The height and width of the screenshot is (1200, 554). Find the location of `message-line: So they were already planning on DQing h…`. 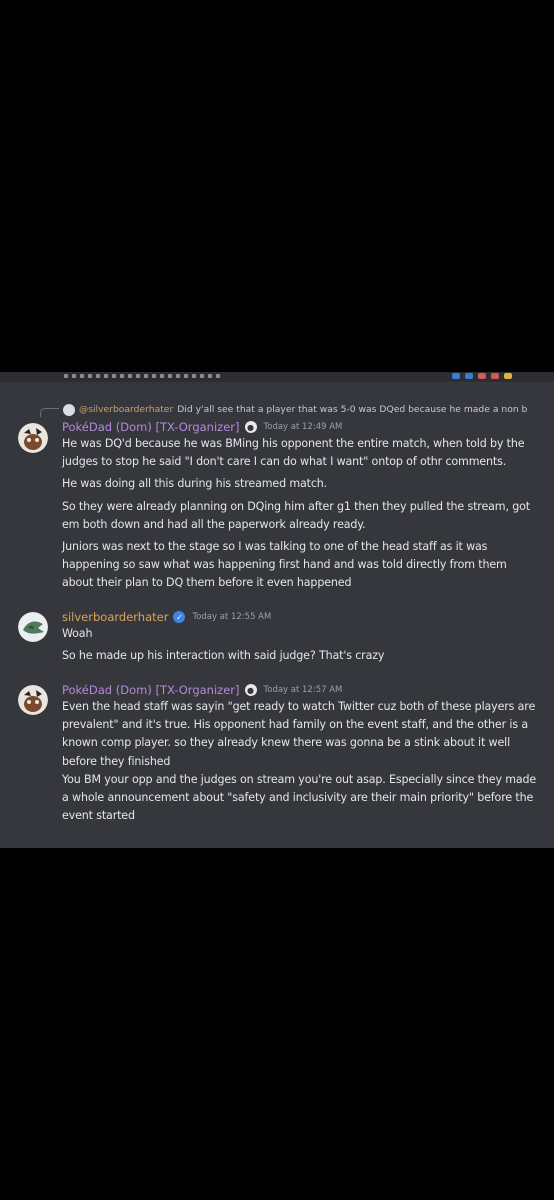

message-line: So they were already planning on DQing h… is located at coordinates (296, 506).